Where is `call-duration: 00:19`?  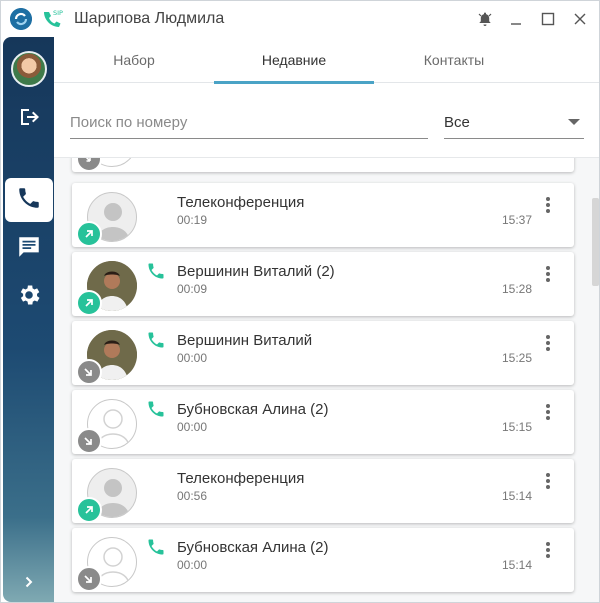
call-duration: 00:19 is located at coordinates (192, 220).